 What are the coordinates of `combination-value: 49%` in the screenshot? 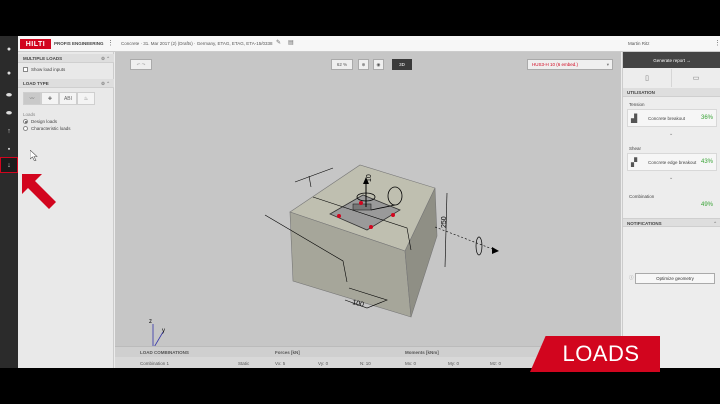 It's located at (707, 205).